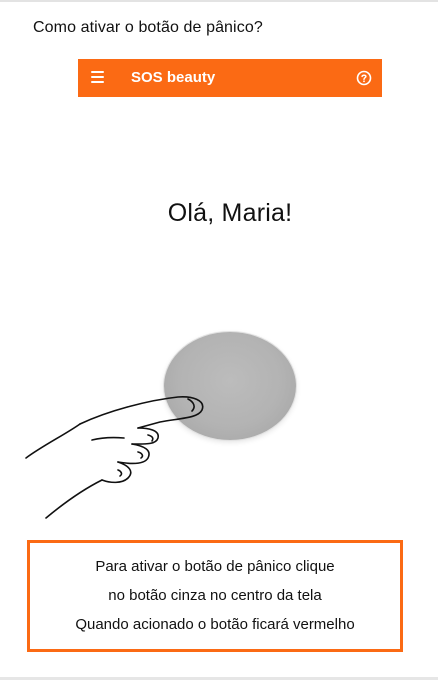  I want to click on instruction-line-1: Para ativar o botão de pânico clique, so click(215, 566).